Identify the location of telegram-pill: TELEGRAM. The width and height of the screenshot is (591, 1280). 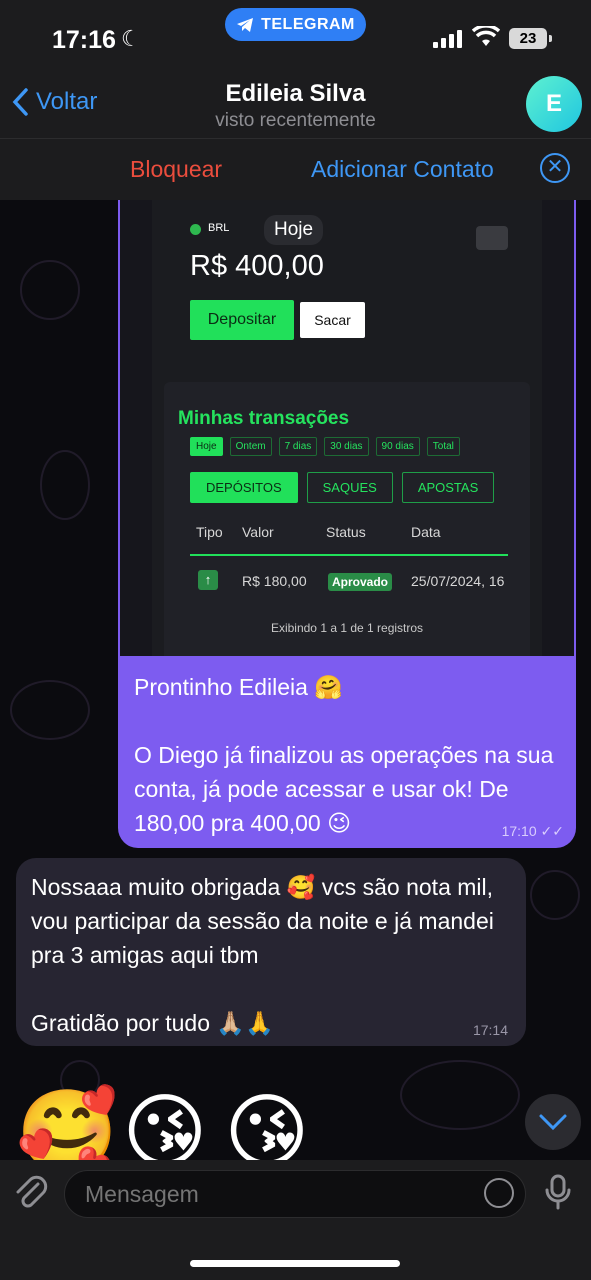
(295, 24).